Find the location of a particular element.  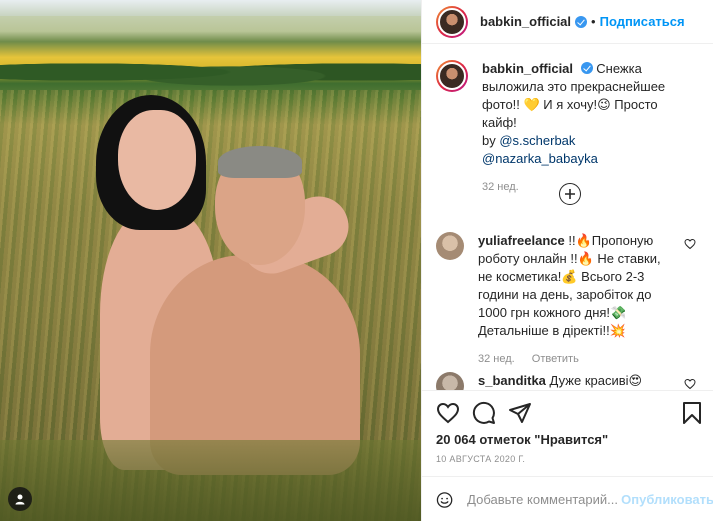

avatar is located at coordinates (452, 21).